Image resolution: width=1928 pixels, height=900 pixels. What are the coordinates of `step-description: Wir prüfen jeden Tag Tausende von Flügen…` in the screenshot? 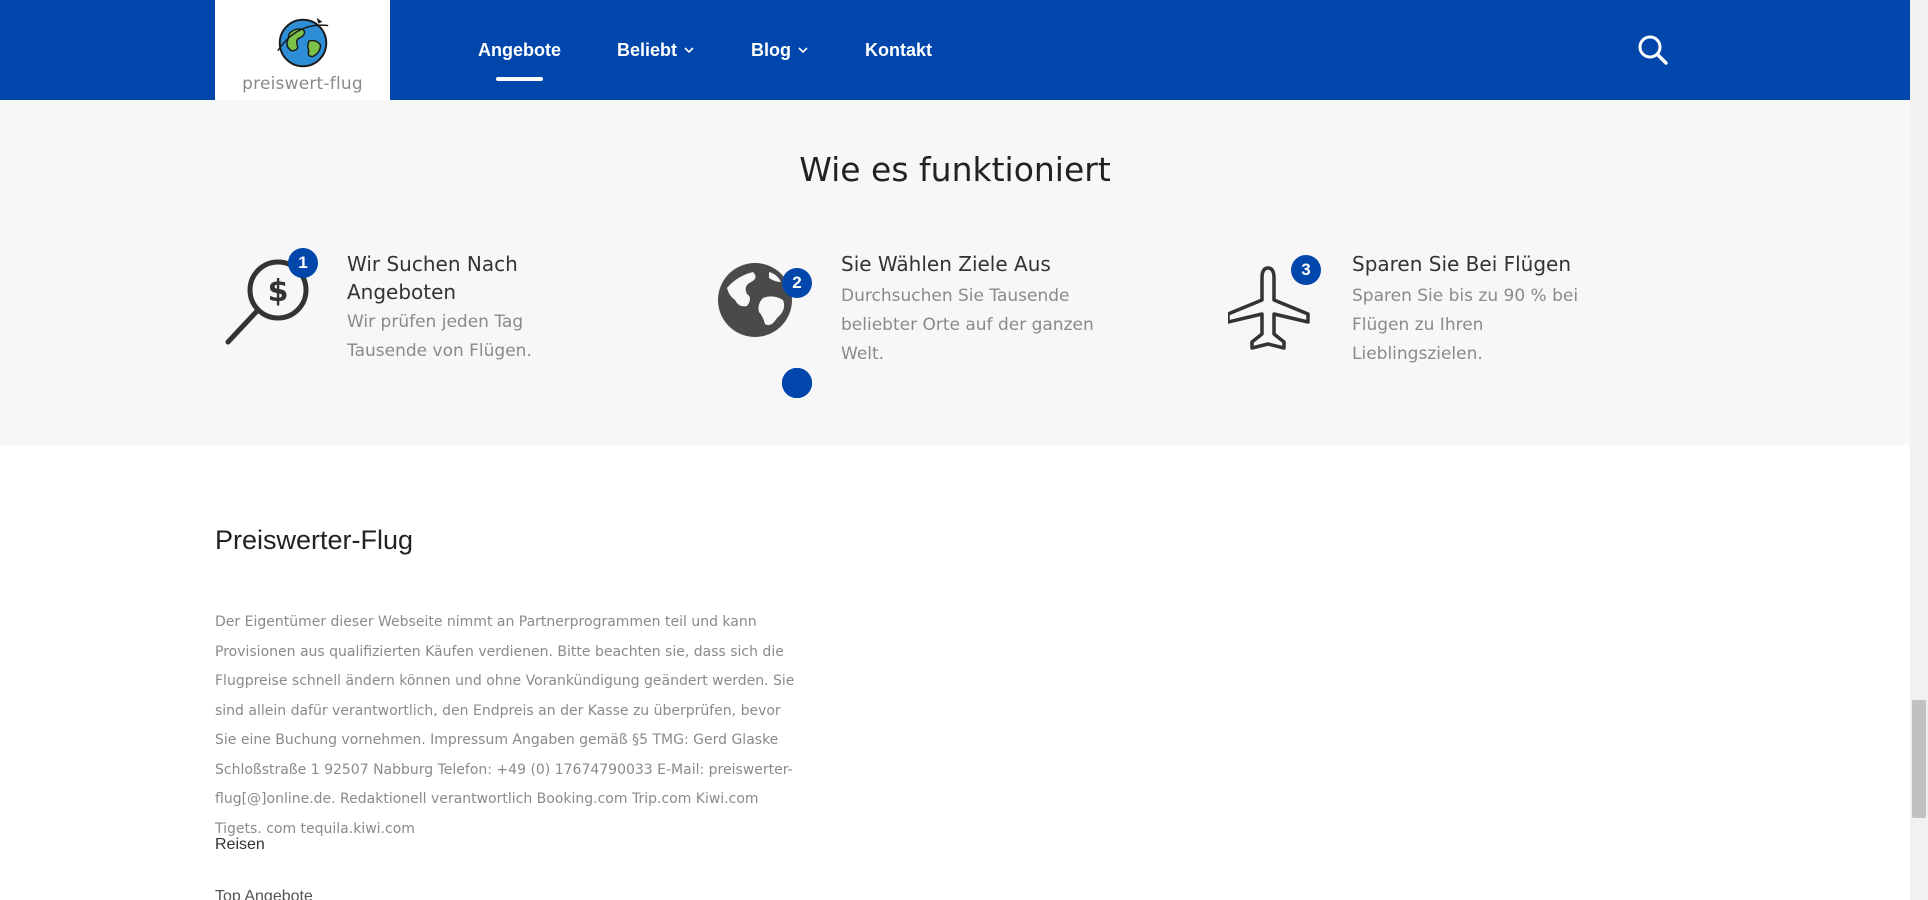 It's located at (439, 336).